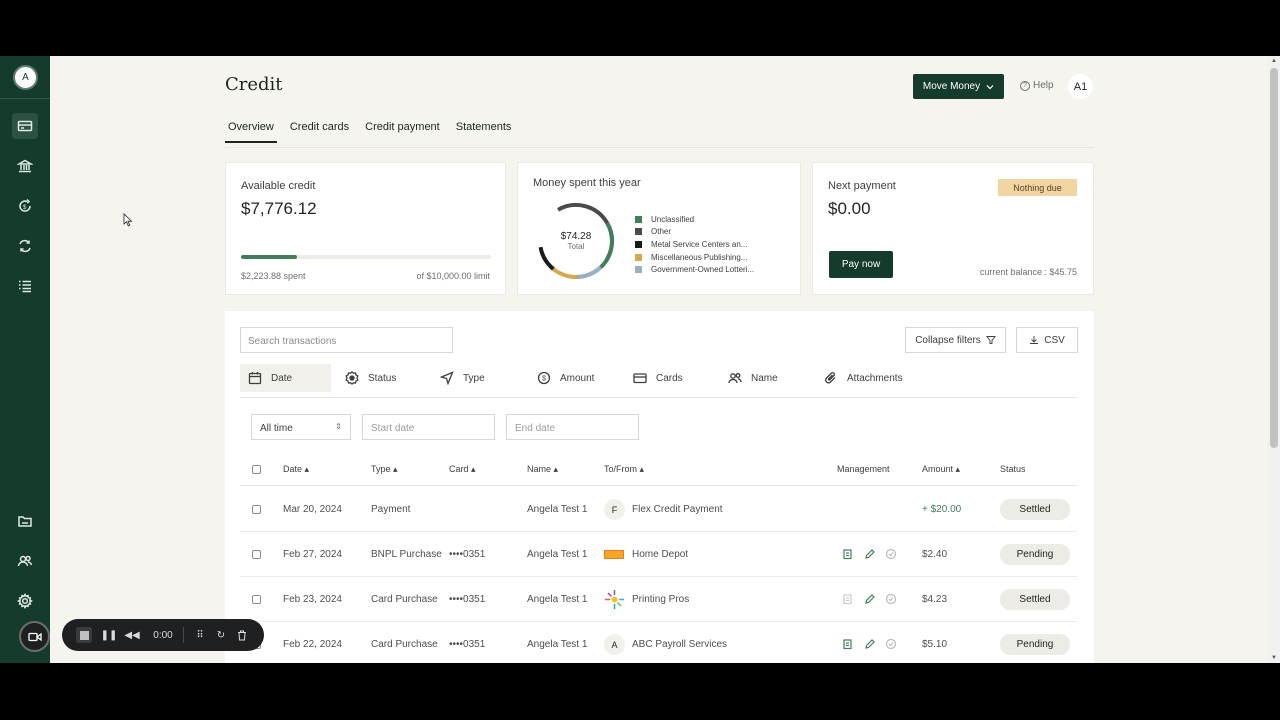  I want to click on recording-timer: 0:00, so click(163, 635).